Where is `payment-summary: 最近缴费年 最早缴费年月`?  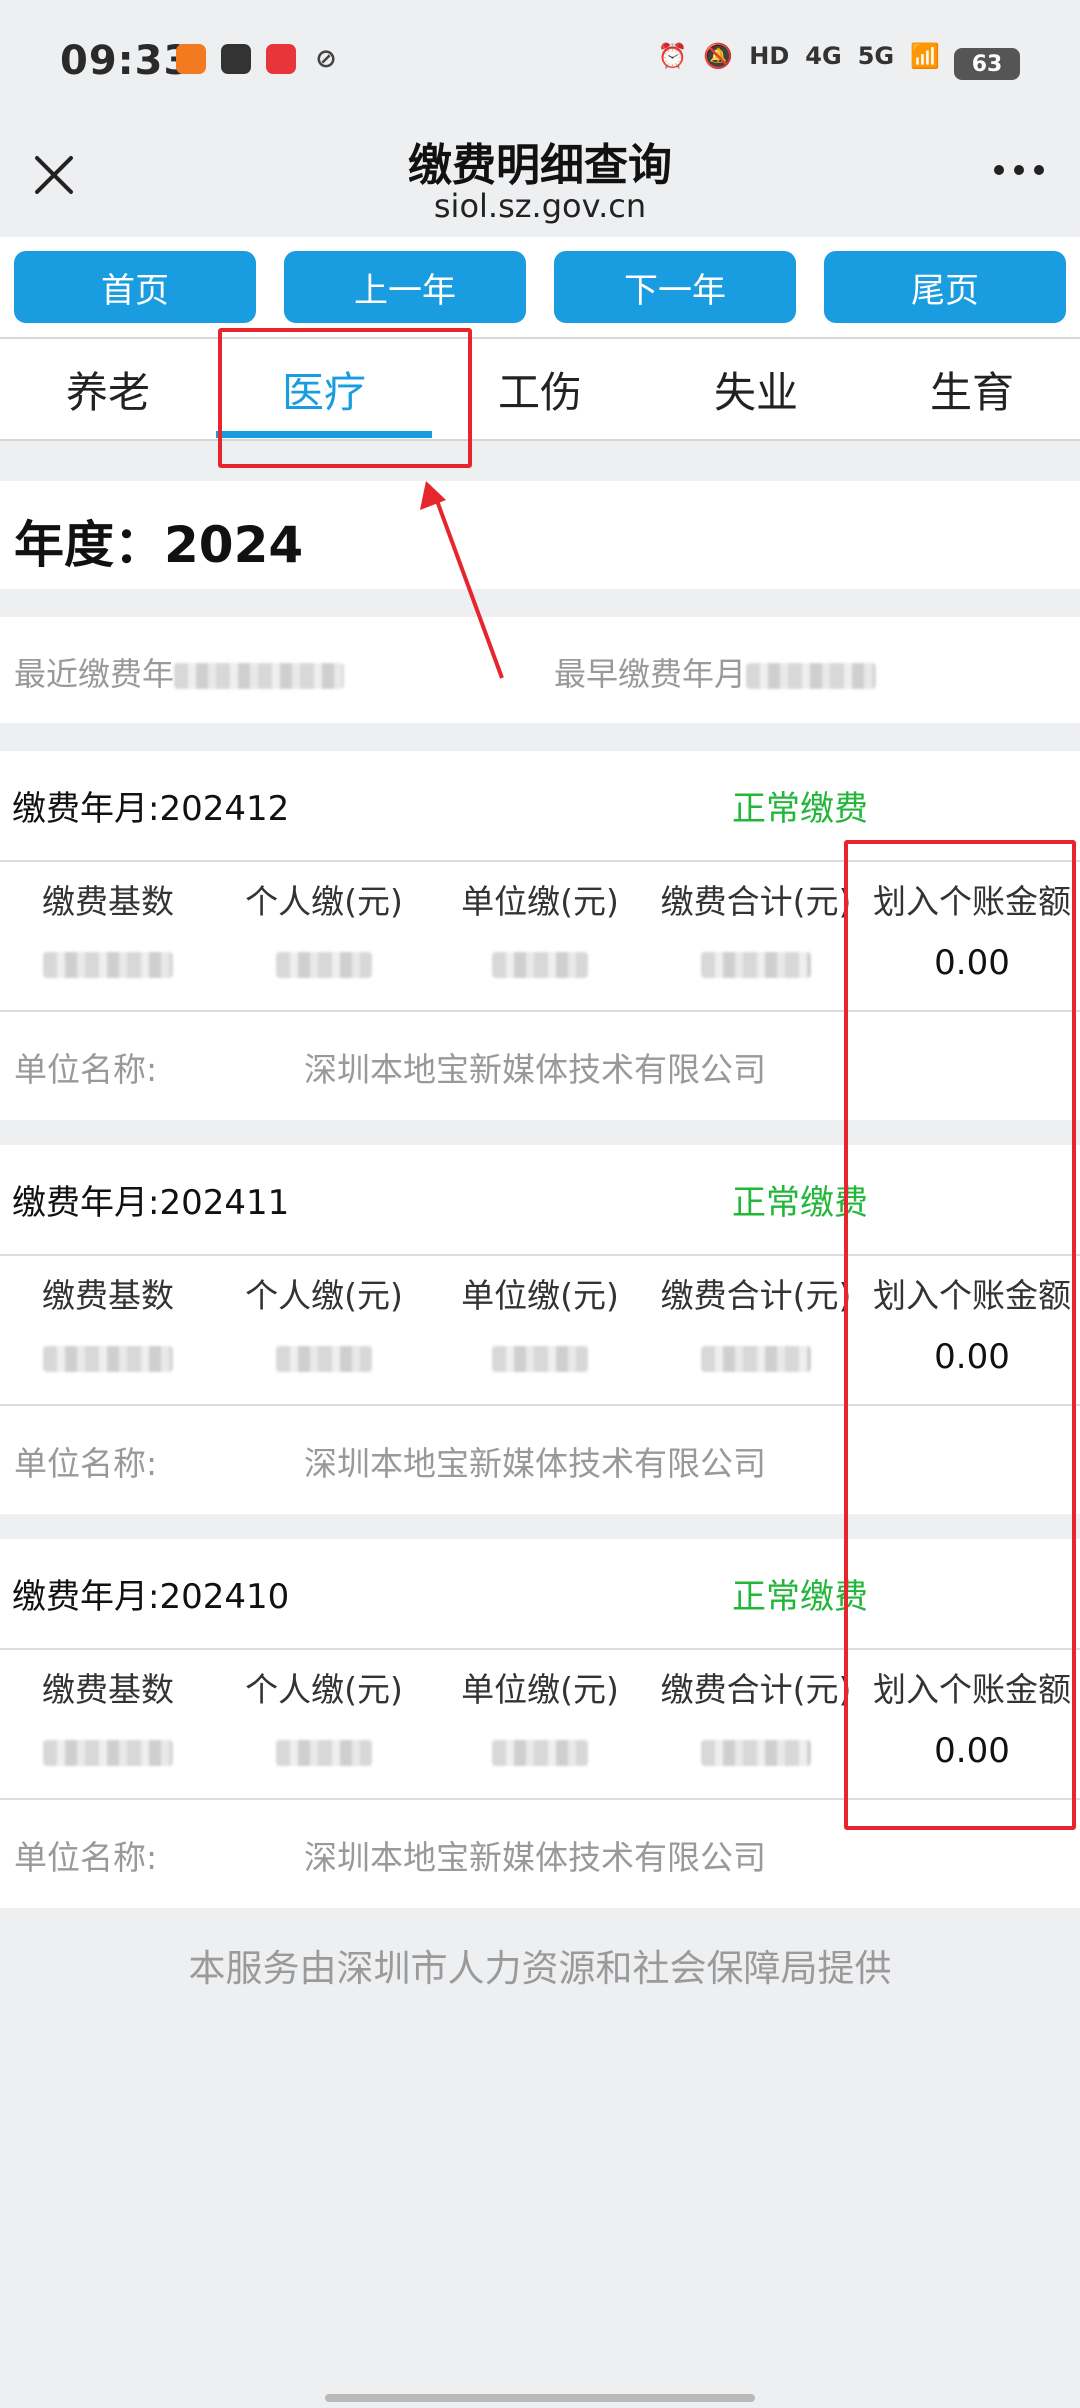 payment-summary: 最近缴费年 最早缴费年月 is located at coordinates (540, 670).